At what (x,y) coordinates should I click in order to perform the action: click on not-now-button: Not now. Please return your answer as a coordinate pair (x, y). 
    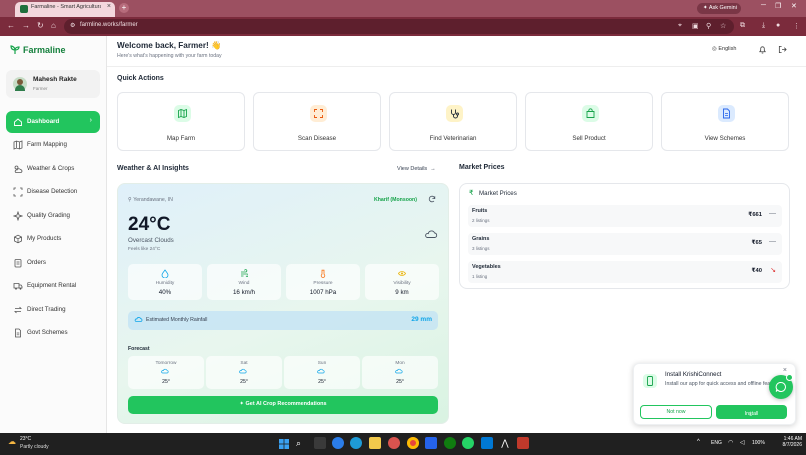
    Looking at the image, I should click on (676, 412).